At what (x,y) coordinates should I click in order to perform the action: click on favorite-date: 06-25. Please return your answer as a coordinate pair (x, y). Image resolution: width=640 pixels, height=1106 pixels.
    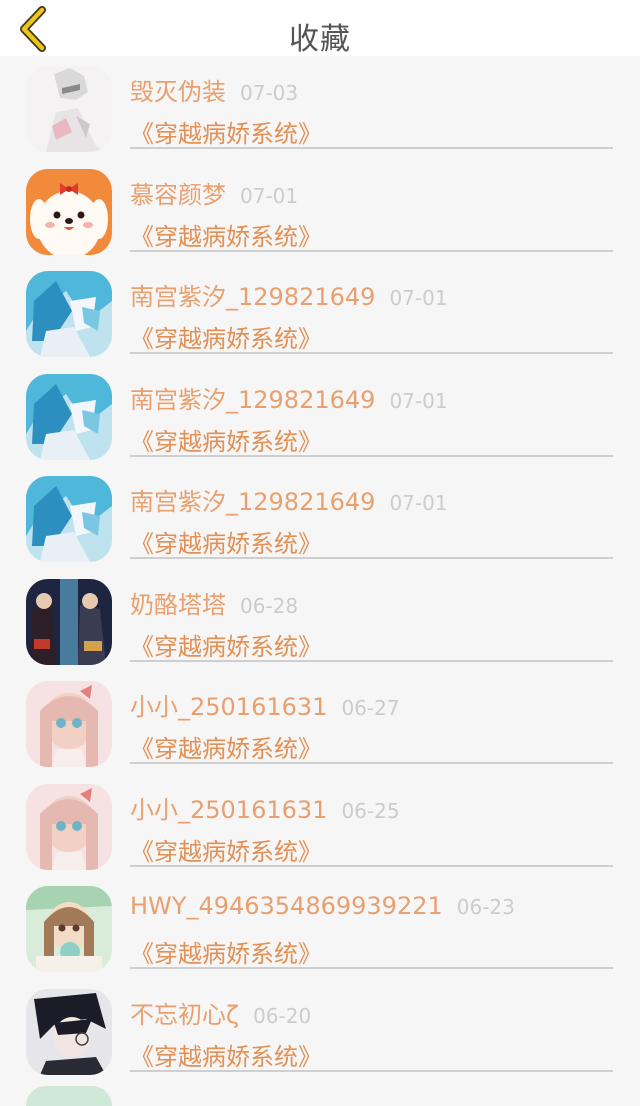
    Looking at the image, I should click on (370, 810).